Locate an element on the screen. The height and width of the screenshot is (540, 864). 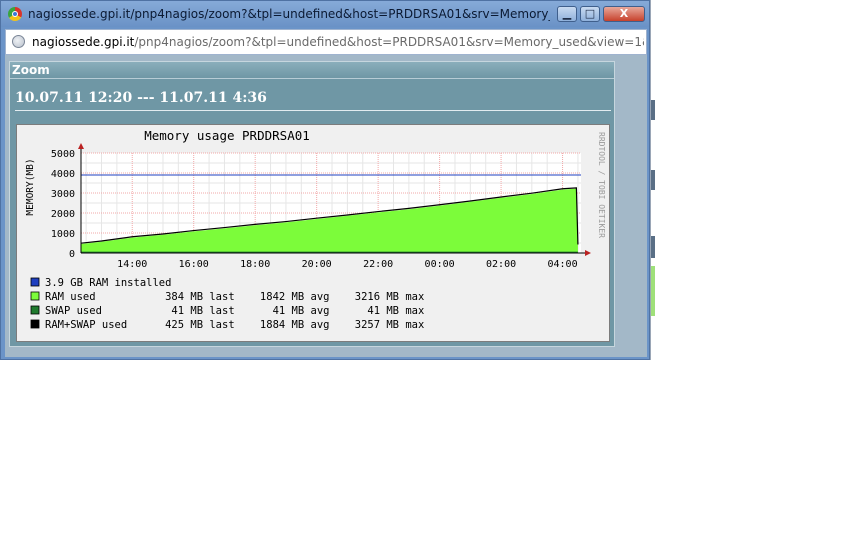
x-axis-arrow is located at coordinates (588, 253).